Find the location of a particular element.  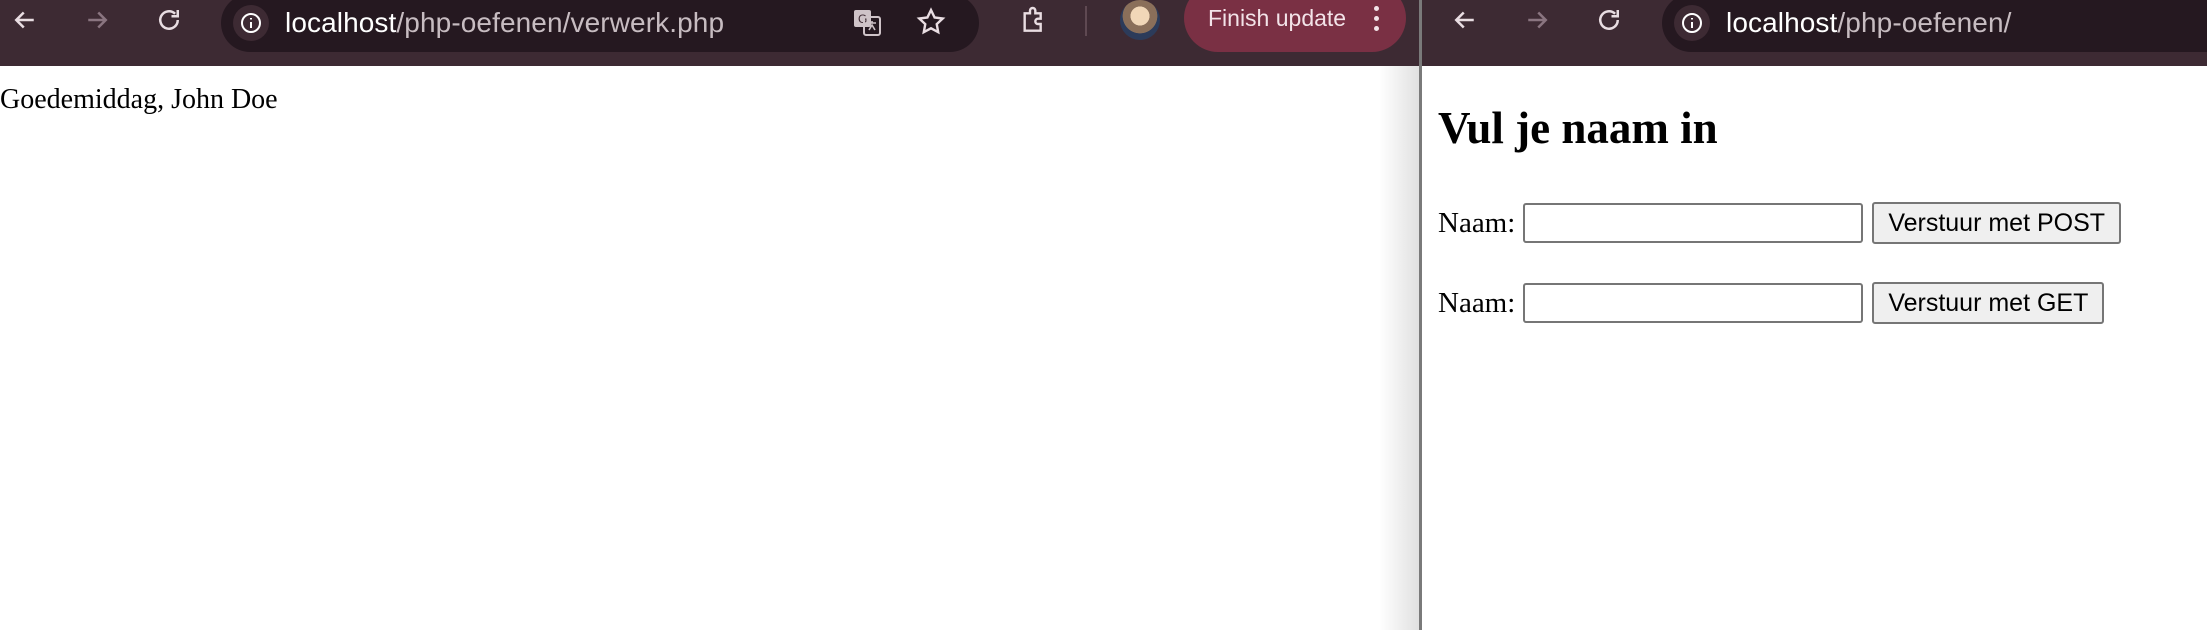

address-bar: localhost/php-oefenen/ is located at coordinates (1934, 26).